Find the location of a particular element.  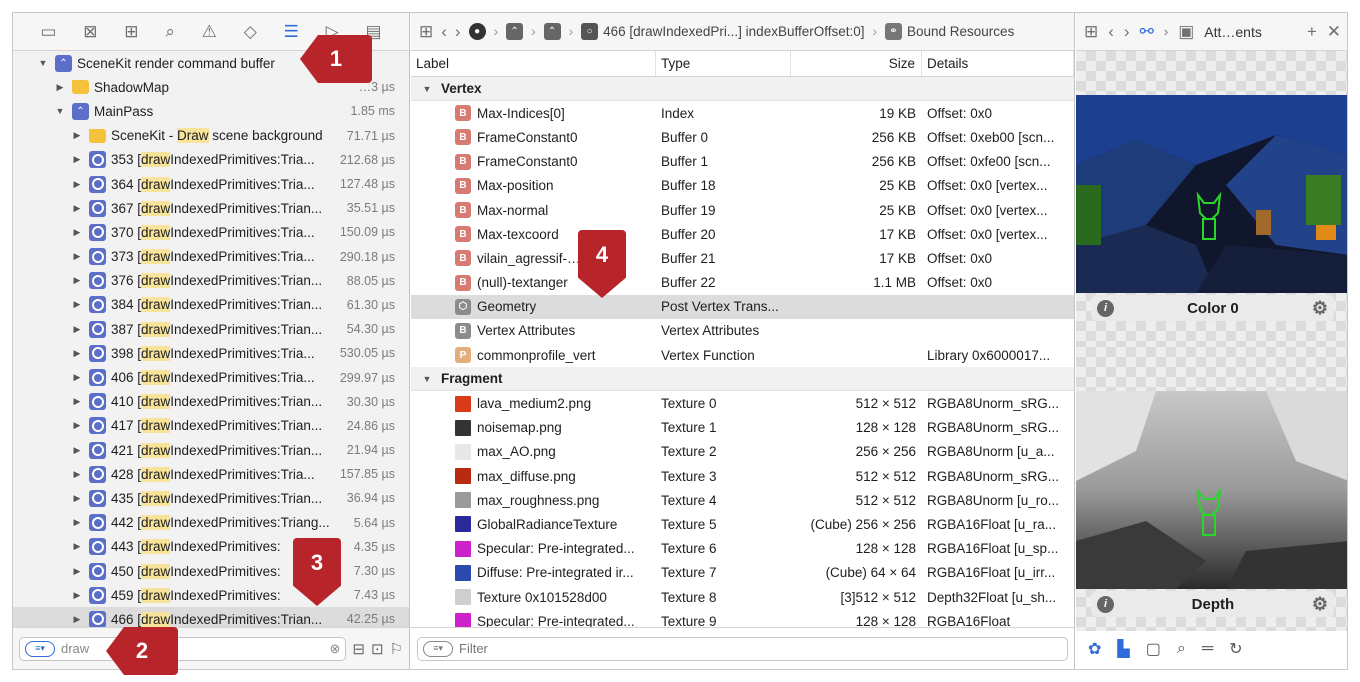

folder-icon: ▭ is located at coordinates (48, 31).